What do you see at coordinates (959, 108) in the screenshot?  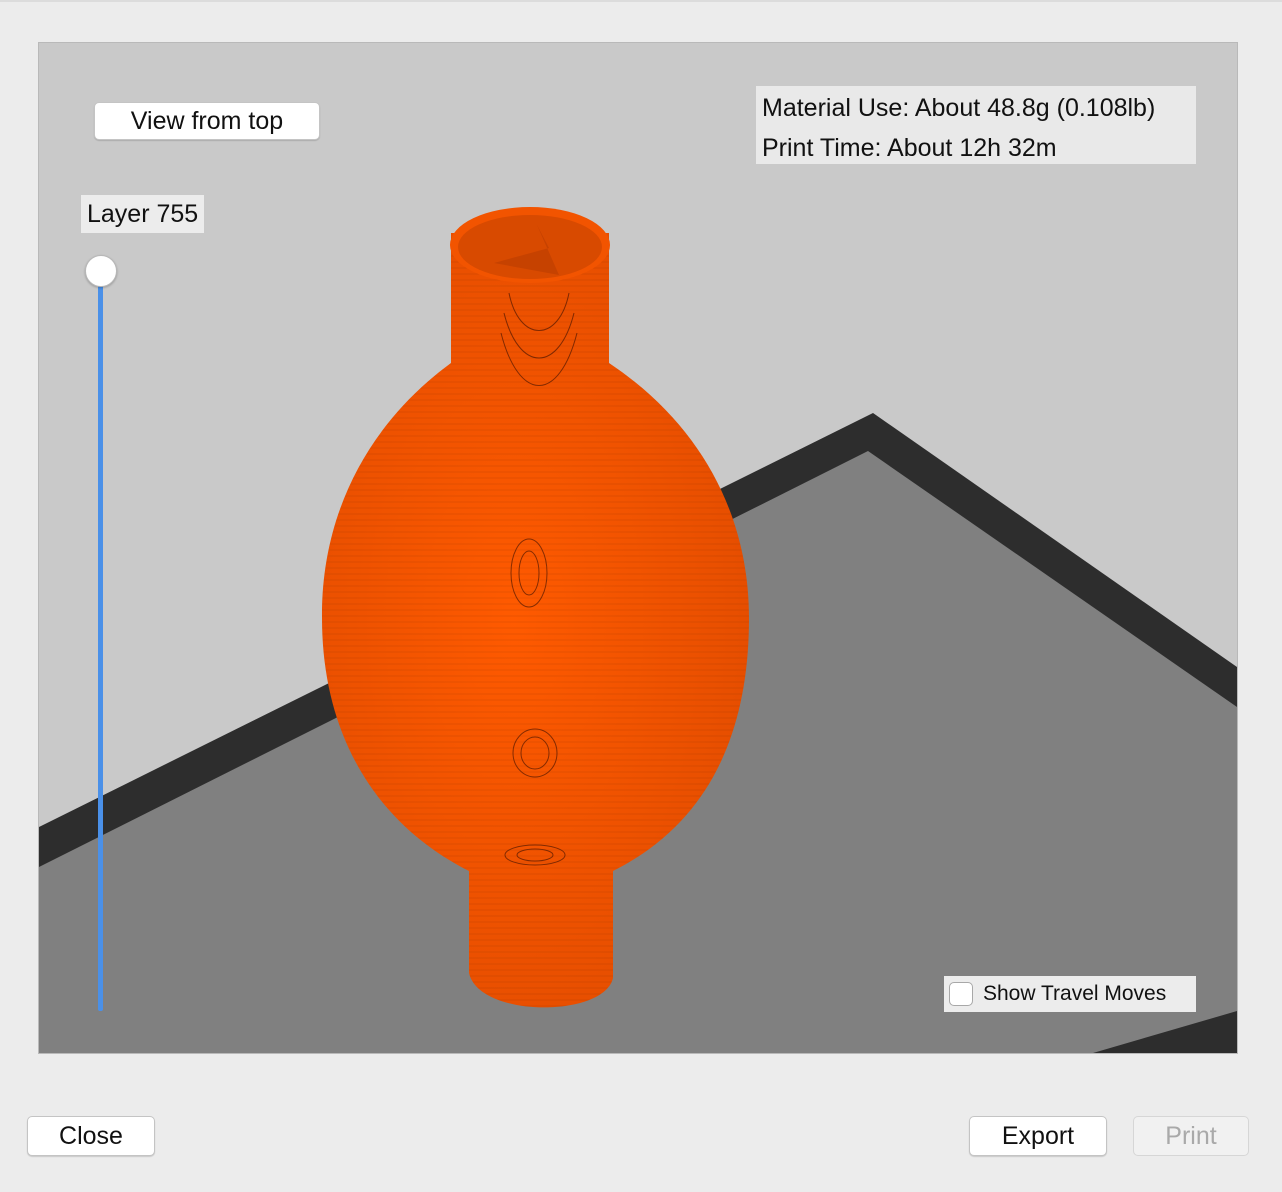 I see `material-use-text: Material Use: About 48.8g (0.108lb)` at bounding box center [959, 108].